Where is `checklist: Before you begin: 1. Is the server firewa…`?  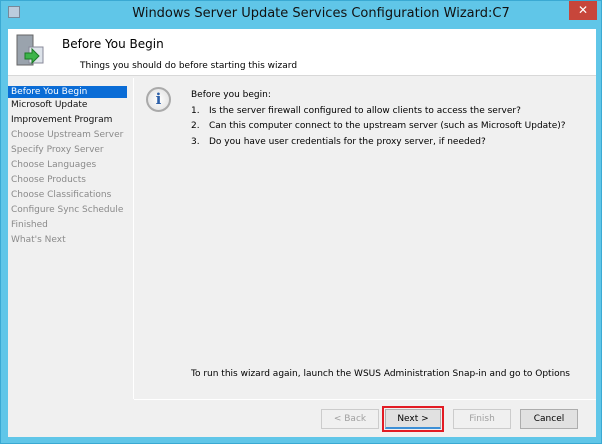 checklist: Before you begin: 1. Is the server firewa… is located at coordinates (378, 119).